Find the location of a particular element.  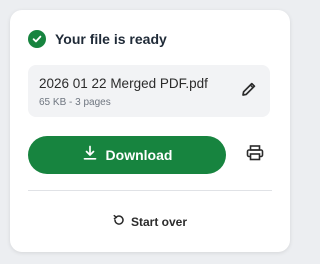

rename-button is located at coordinates (249, 91).